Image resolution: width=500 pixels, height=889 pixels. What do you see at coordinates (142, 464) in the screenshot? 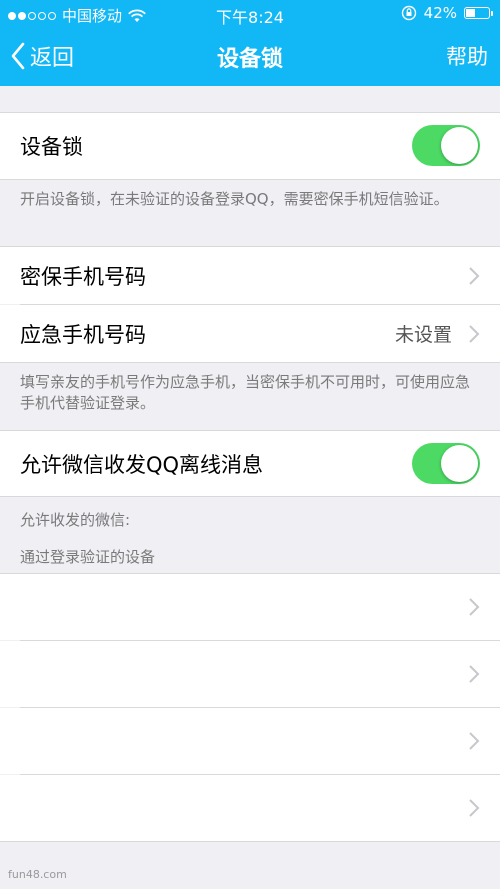
I see `wechat-label: 允许微信收发QQ离线消息` at bounding box center [142, 464].